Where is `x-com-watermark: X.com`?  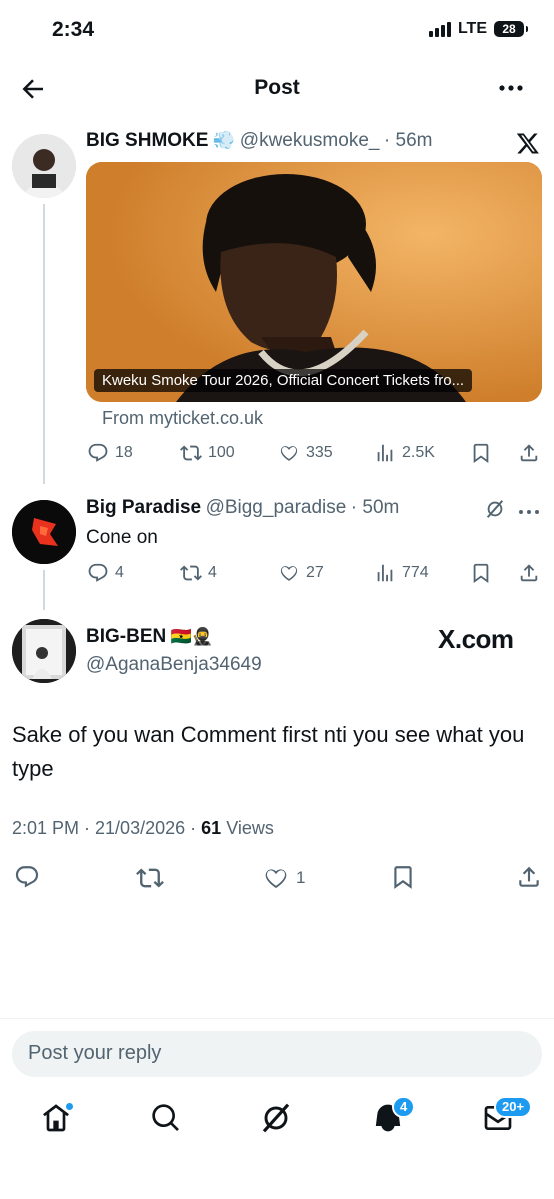 x-com-watermark: X.com is located at coordinates (476, 639).